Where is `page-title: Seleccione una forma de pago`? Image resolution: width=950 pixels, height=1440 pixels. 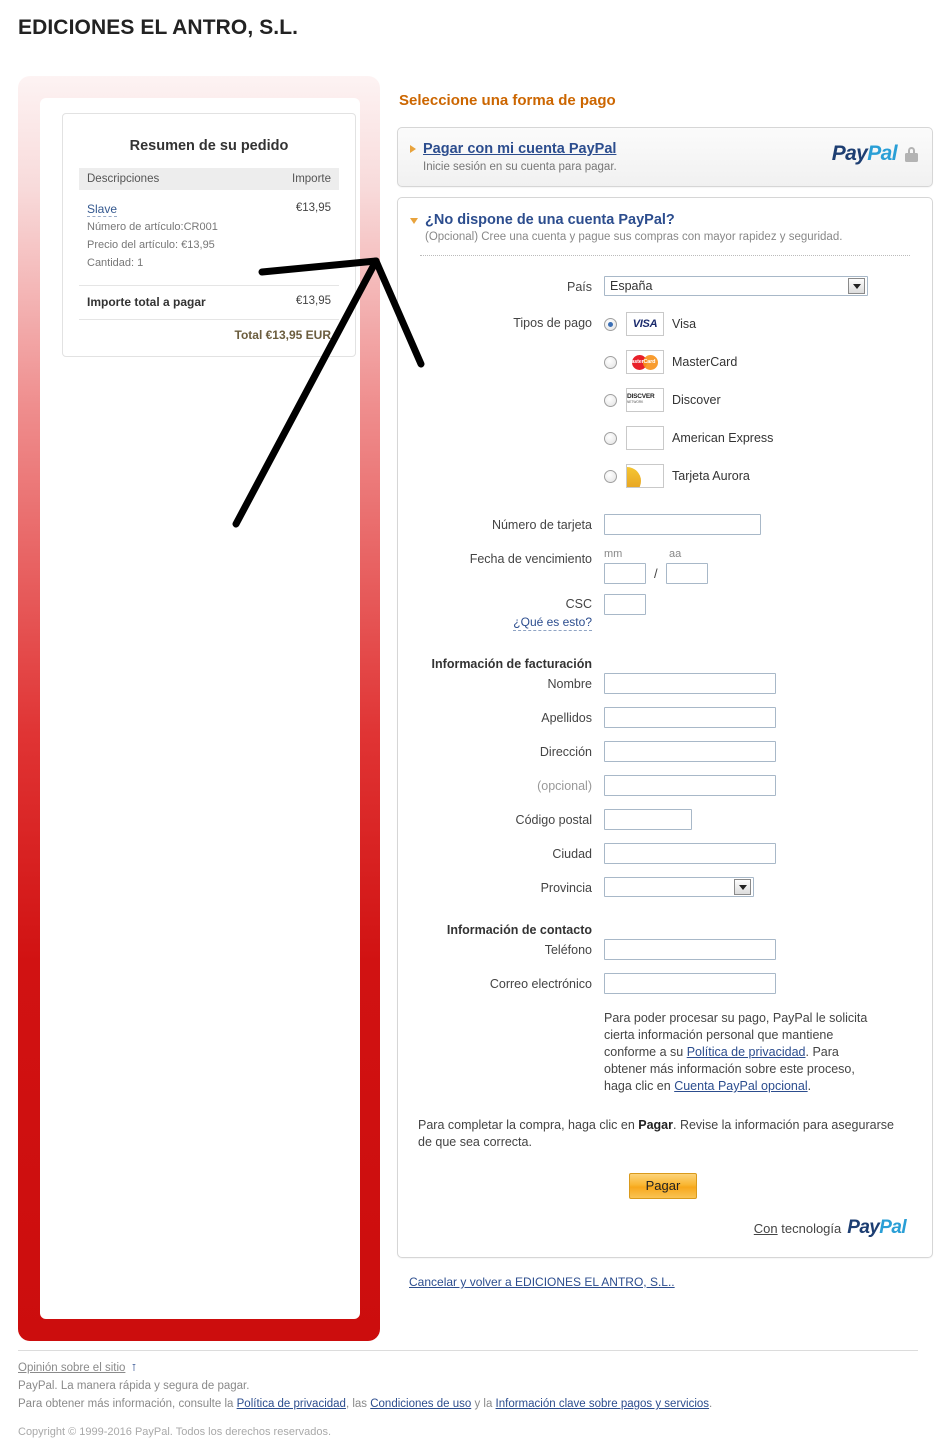
page-title: Seleccione una forma de pago is located at coordinates (507, 100).